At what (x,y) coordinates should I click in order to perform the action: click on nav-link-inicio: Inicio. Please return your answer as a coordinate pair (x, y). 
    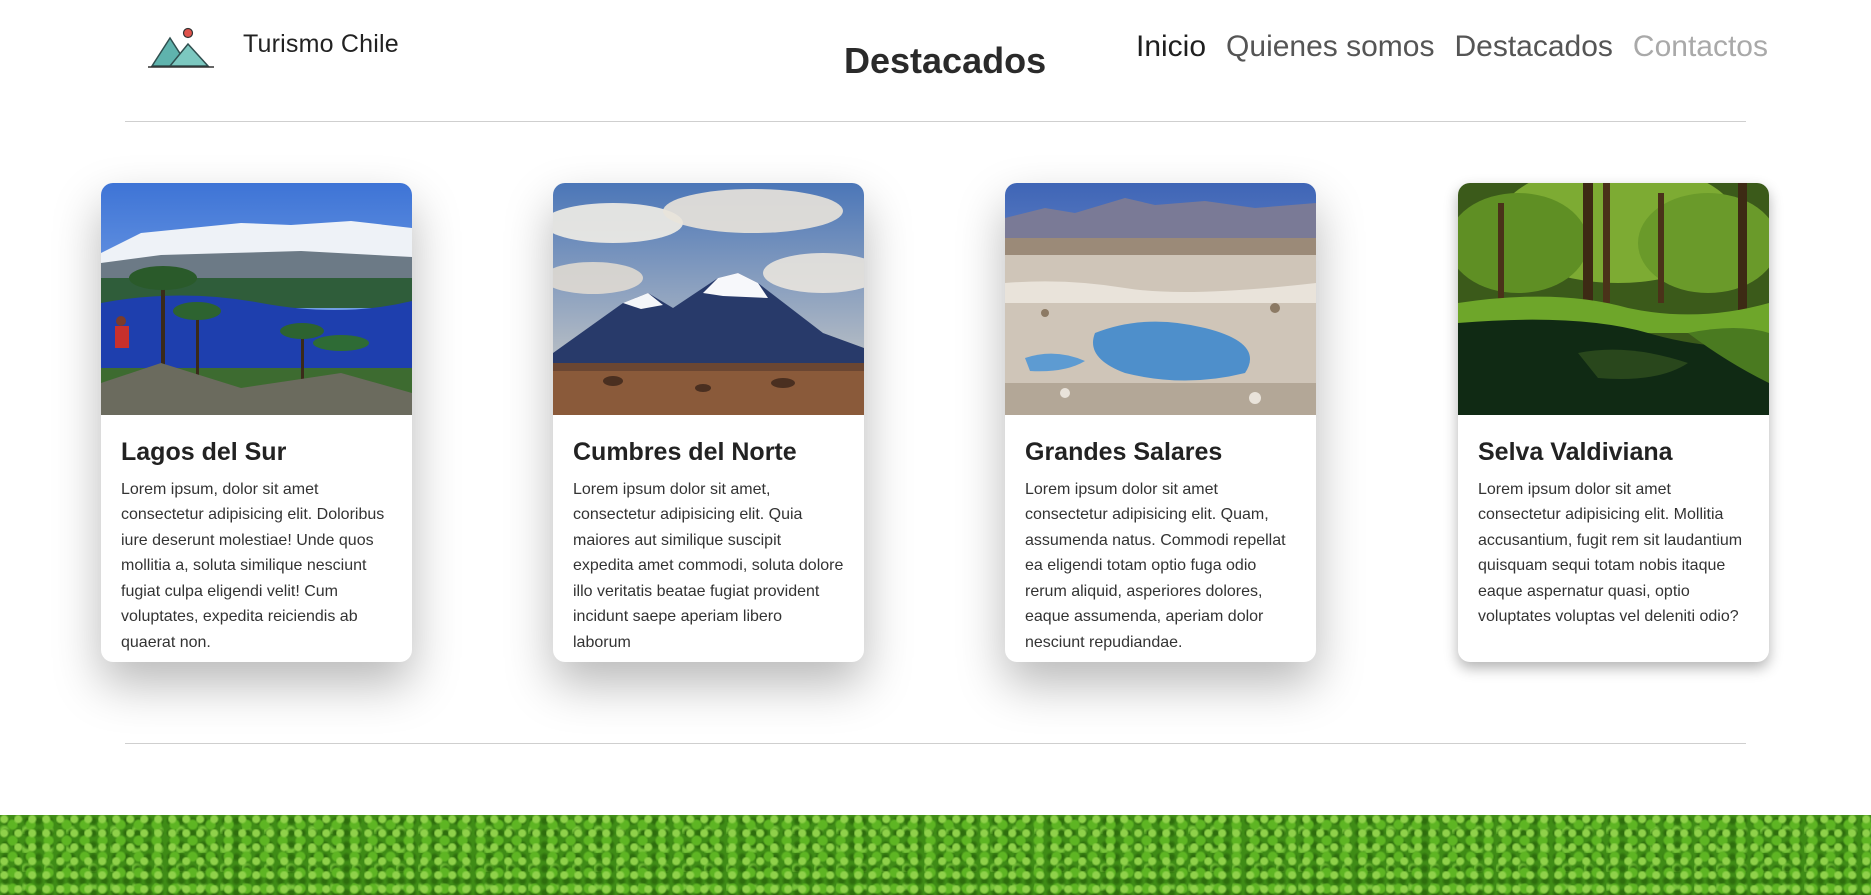
    Looking at the image, I should click on (1171, 47).